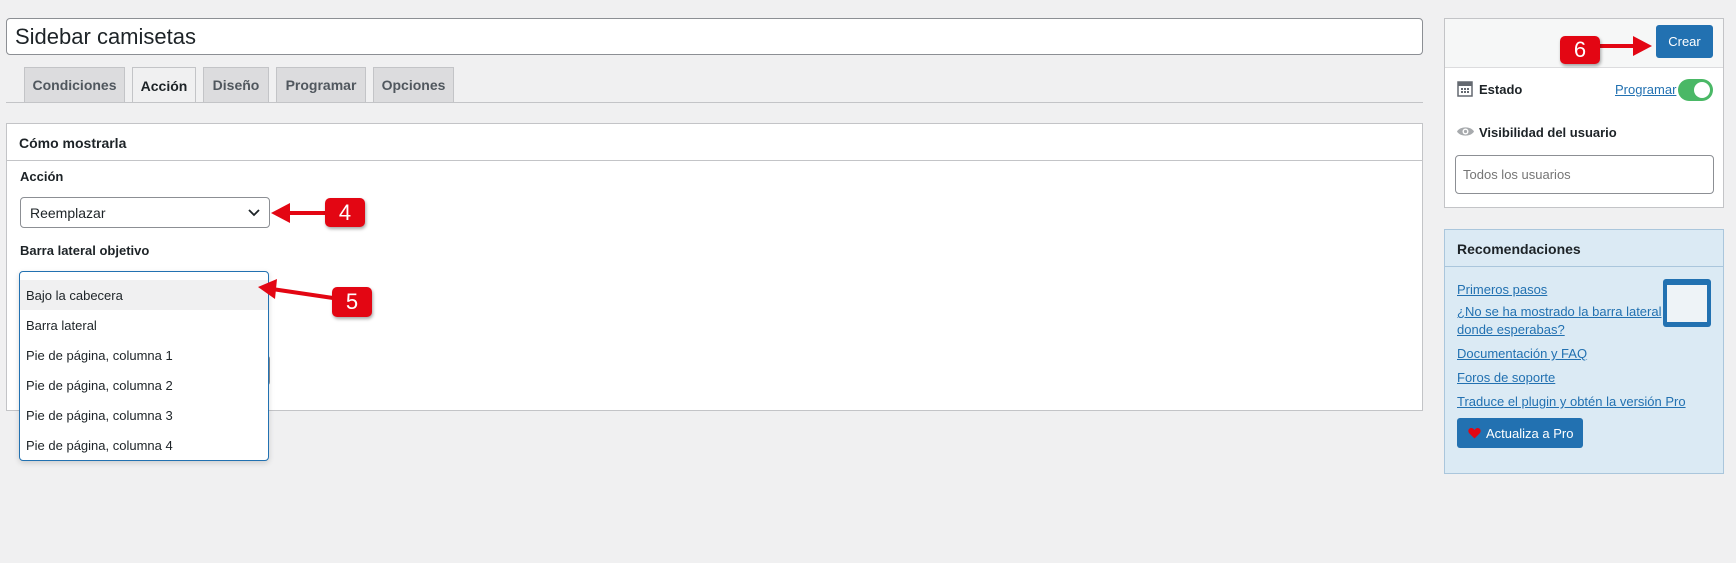  I want to click on badge-number: 4, so click(345, 212).